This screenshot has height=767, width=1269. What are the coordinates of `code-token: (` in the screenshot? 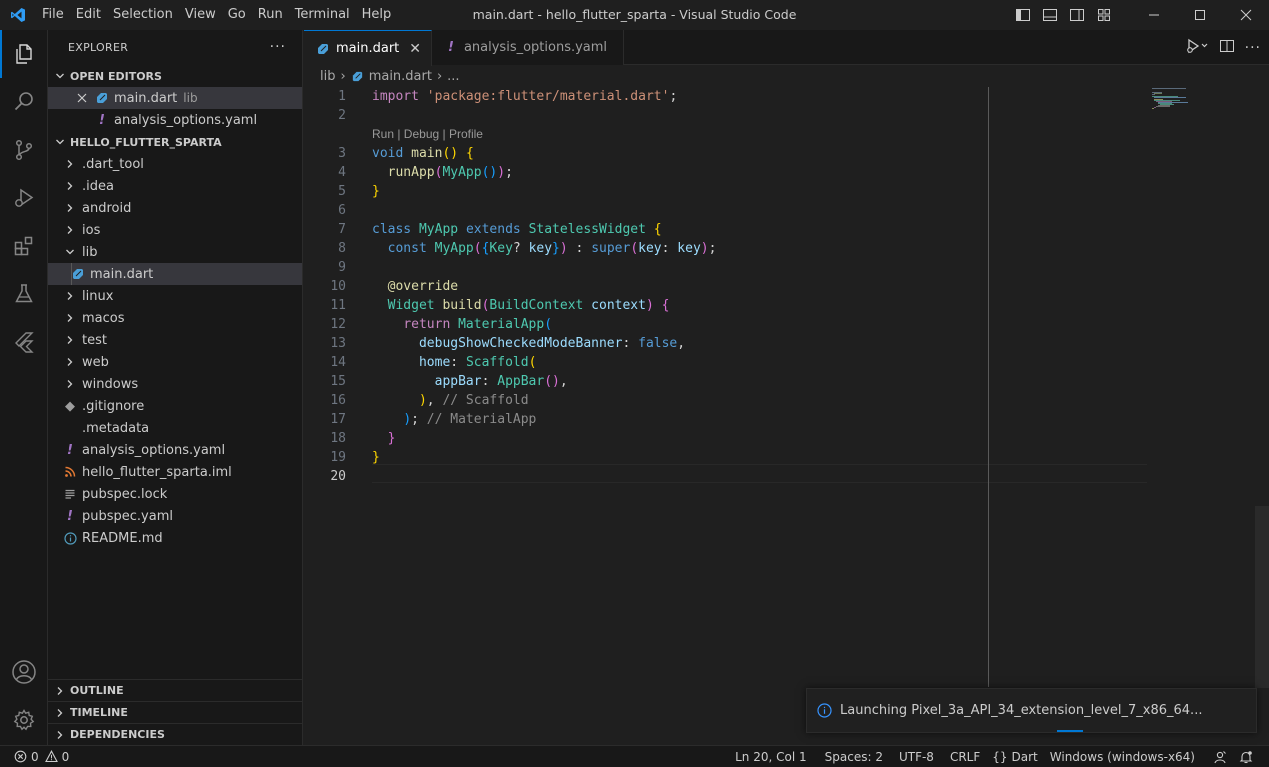 It's located at (532, 362).